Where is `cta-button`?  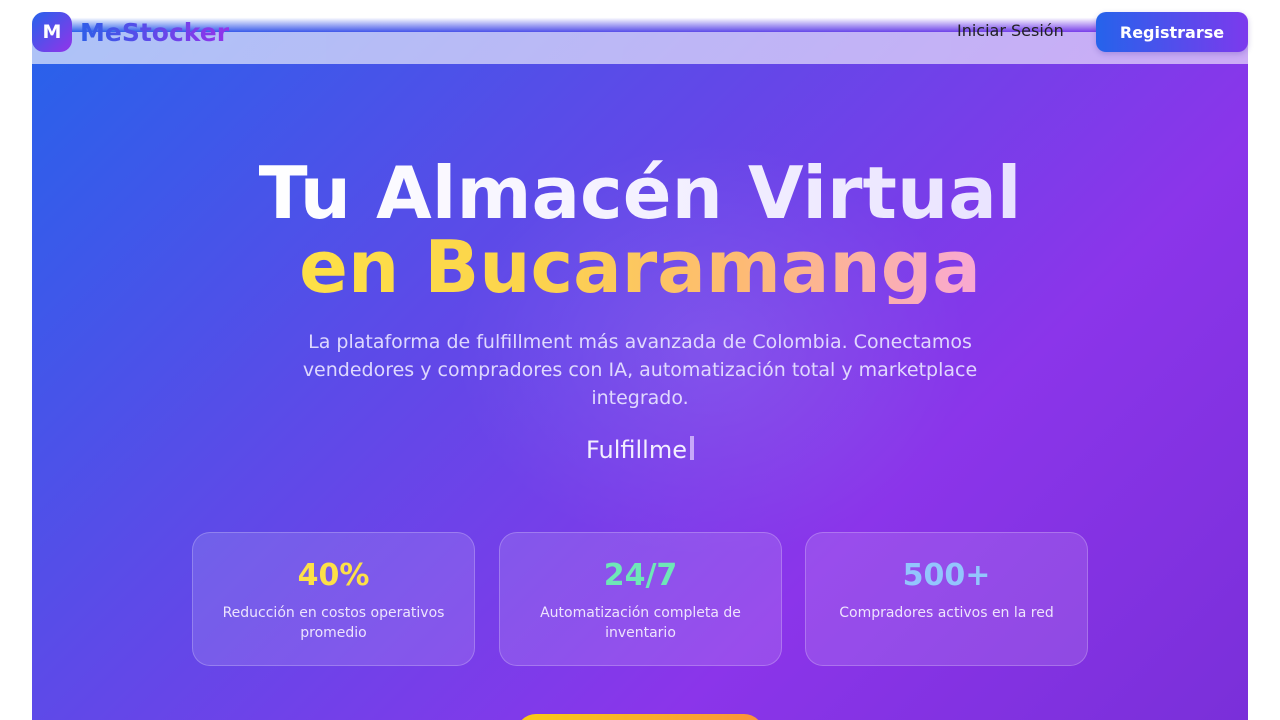
cta-button is located at coordinates (640, 717).